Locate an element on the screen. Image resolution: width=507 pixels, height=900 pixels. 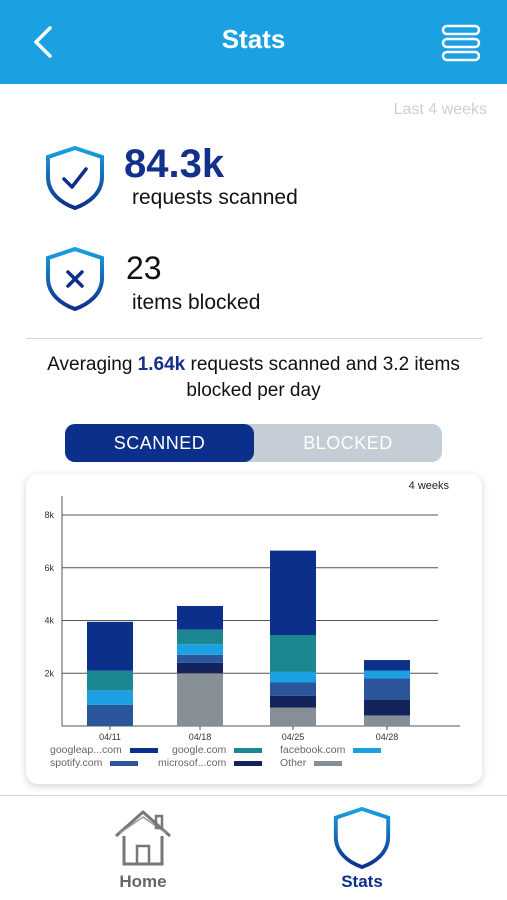
legend-item: Other is located at coordinates (311, 763).